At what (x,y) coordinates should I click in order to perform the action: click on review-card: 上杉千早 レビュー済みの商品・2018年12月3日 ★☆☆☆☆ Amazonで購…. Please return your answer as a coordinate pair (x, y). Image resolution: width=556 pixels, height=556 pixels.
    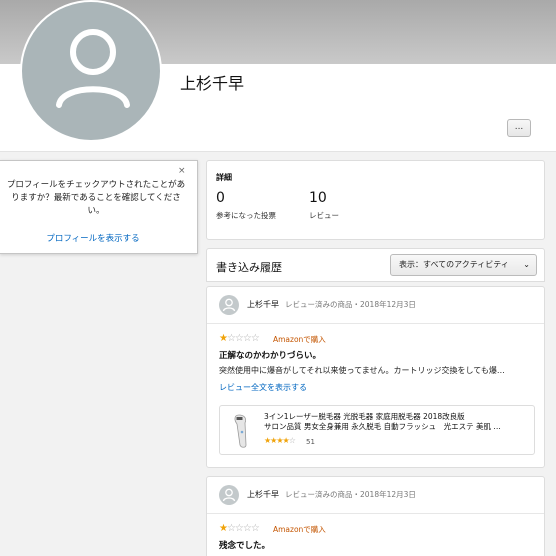
    Looking at the image, I should click on (375, 516).